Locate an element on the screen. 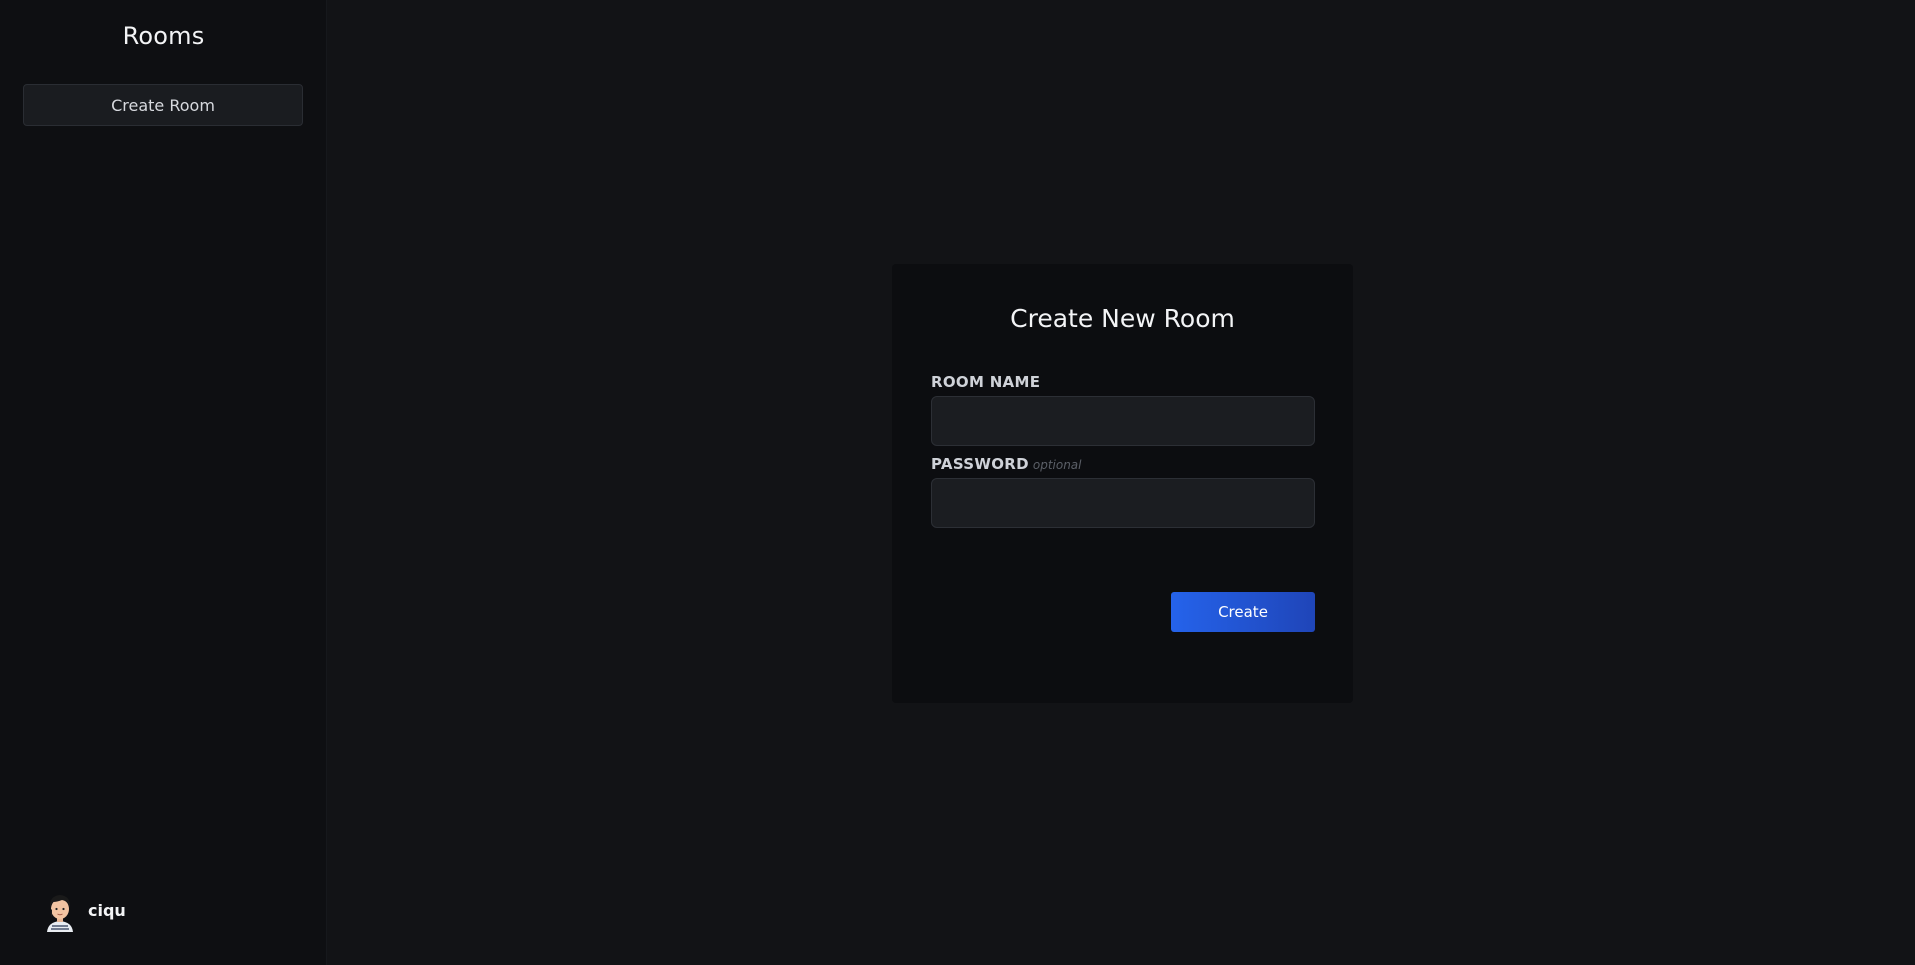 The height and width of the screenshot is (965, 1915). room-name-input is located at coordinates (1123, 421).